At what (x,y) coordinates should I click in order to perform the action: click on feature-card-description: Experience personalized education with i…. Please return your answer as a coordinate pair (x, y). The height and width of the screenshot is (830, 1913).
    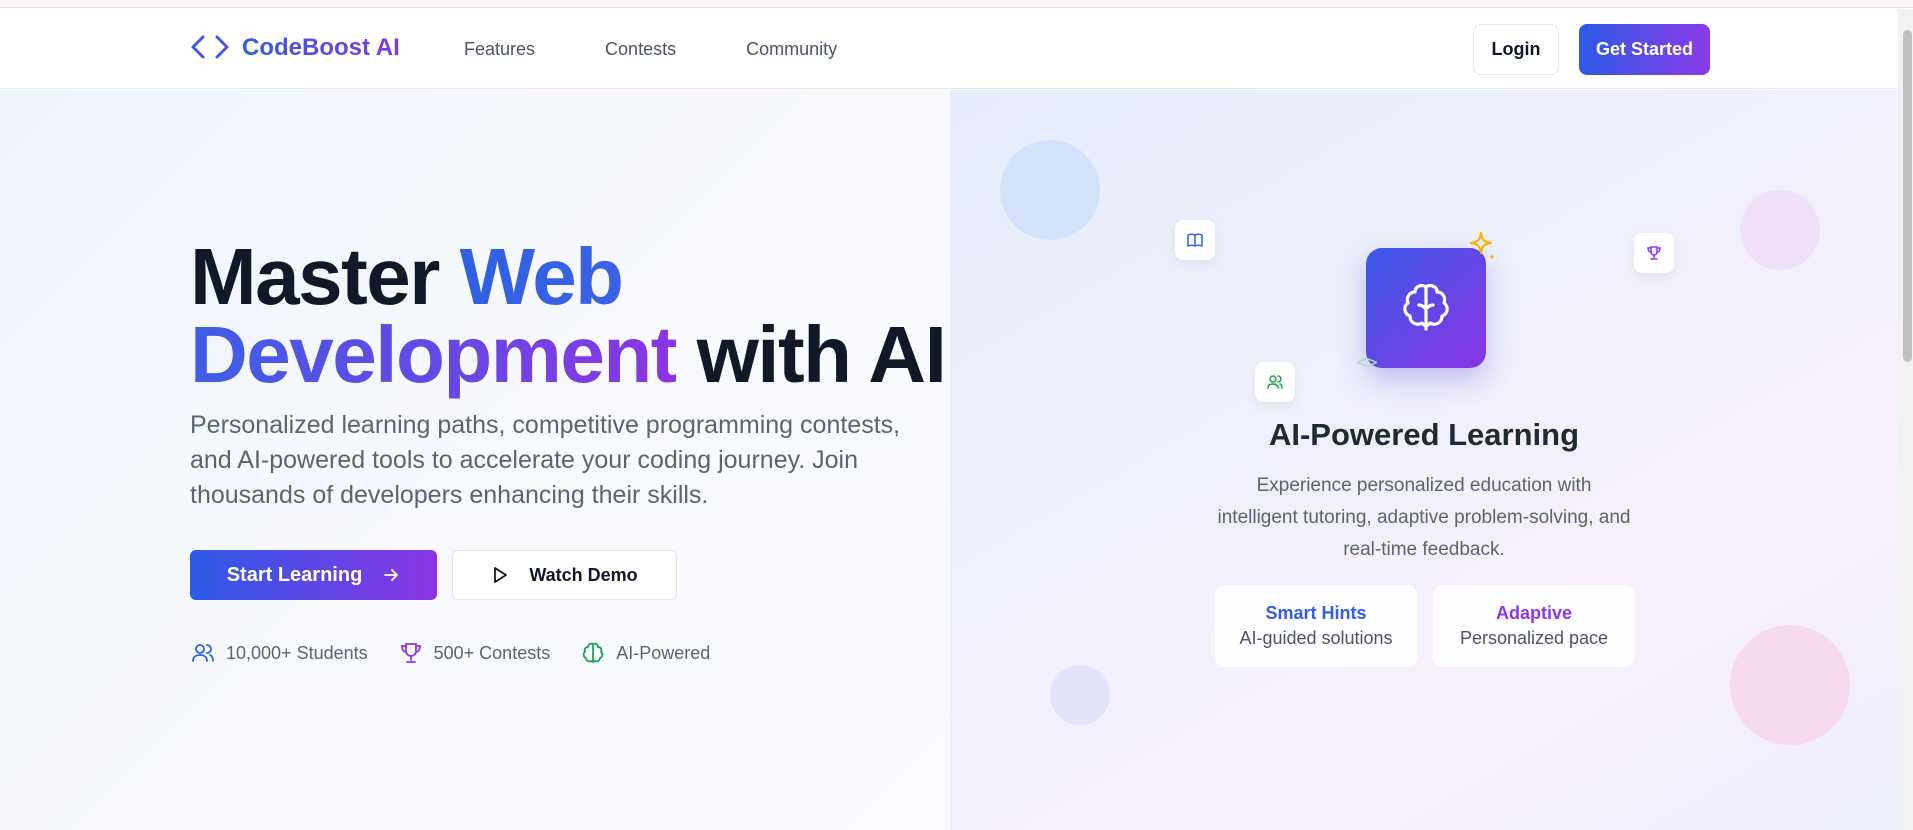
    Looking at the image, I should click on (1424, 517).